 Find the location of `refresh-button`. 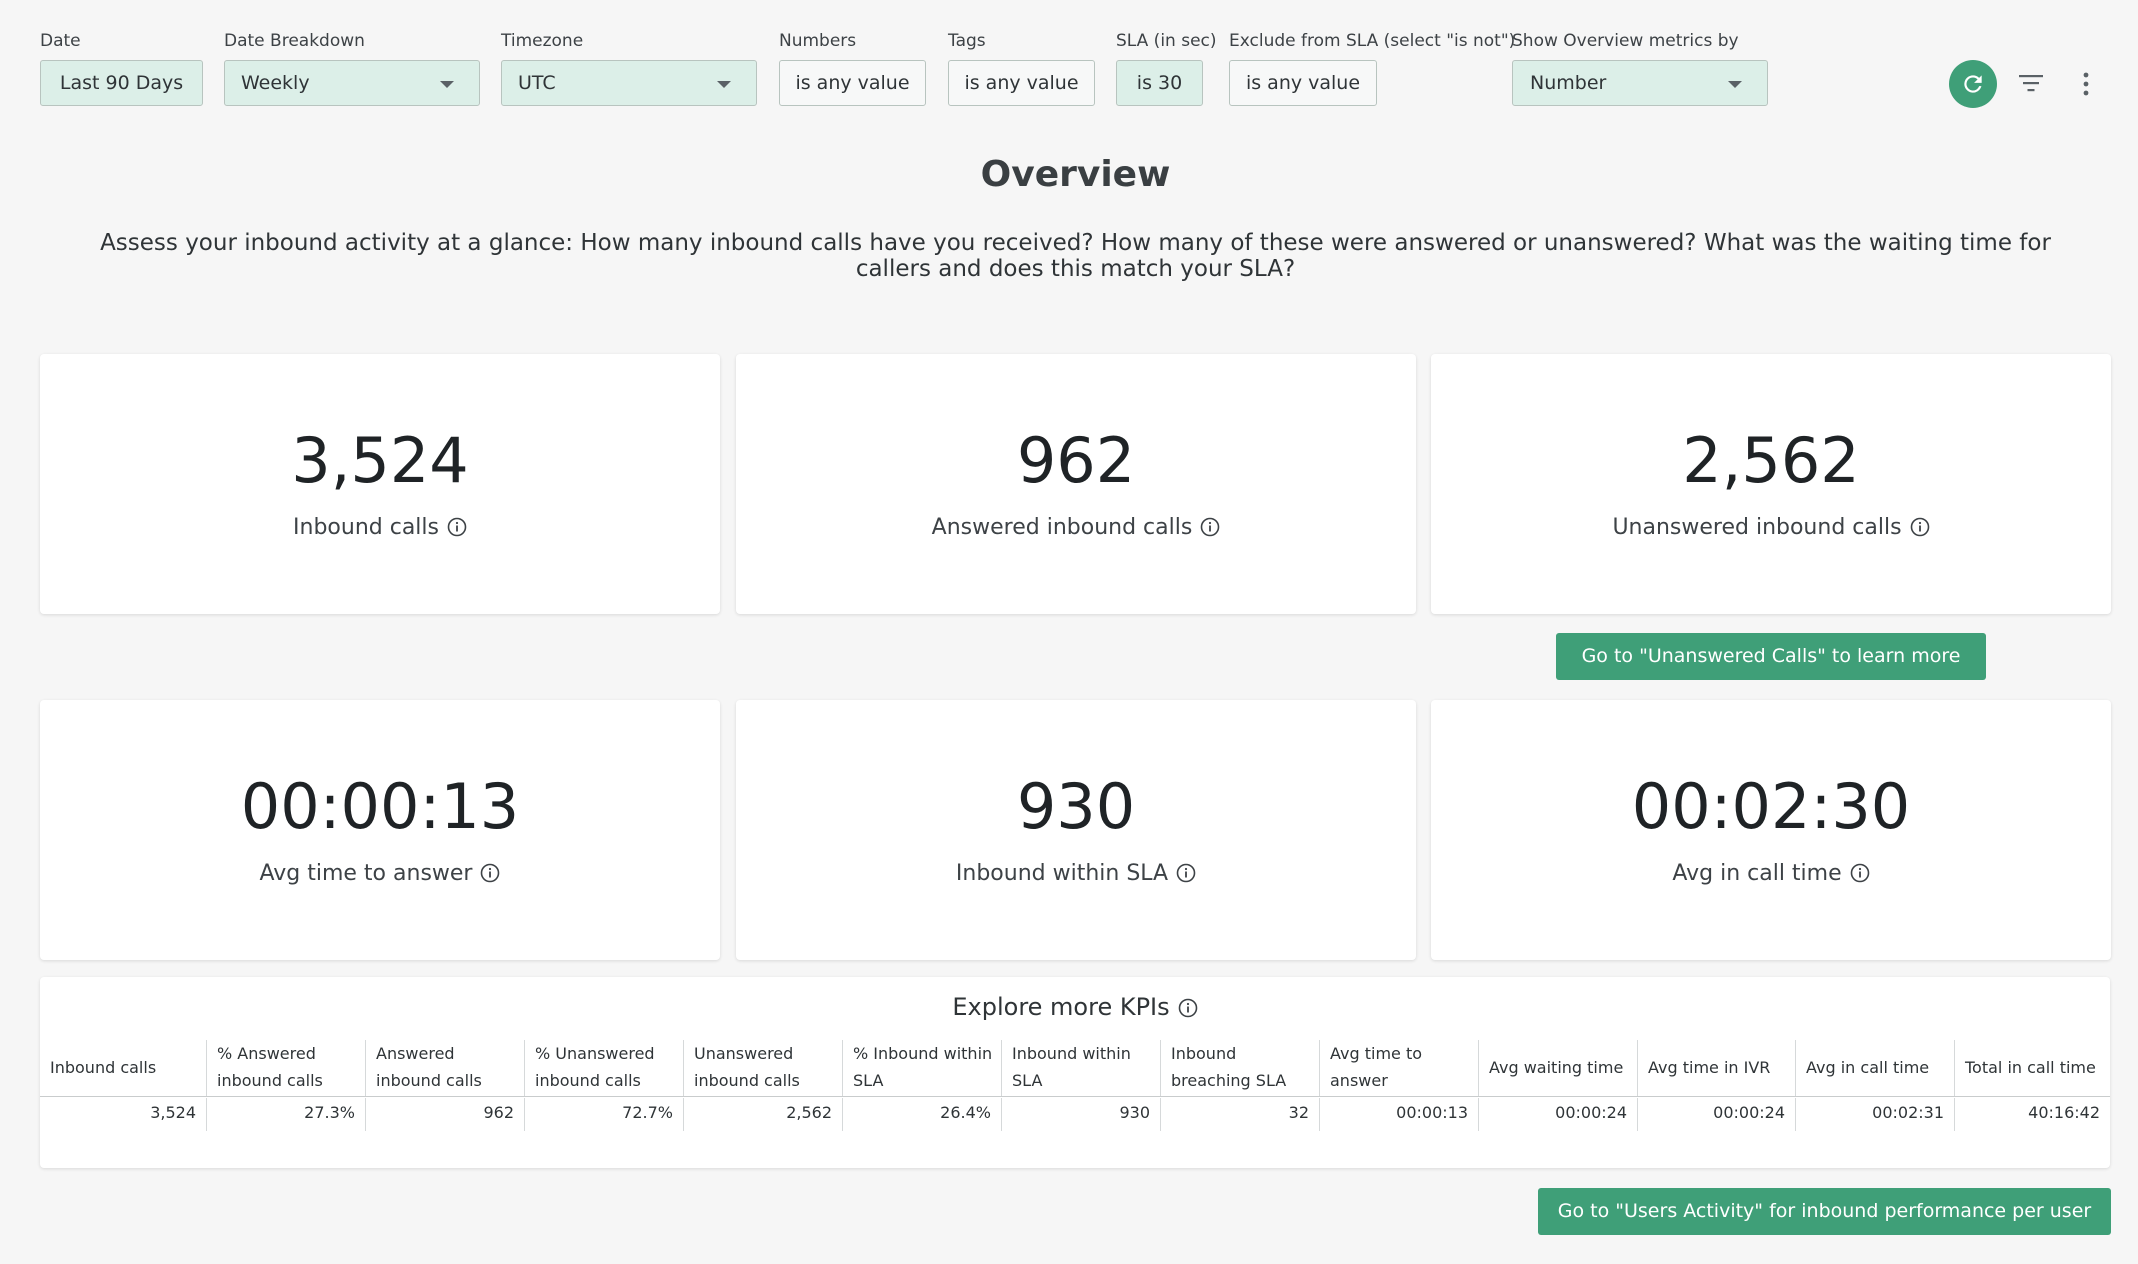

refresh-button is located at coordinates (1973, 84).